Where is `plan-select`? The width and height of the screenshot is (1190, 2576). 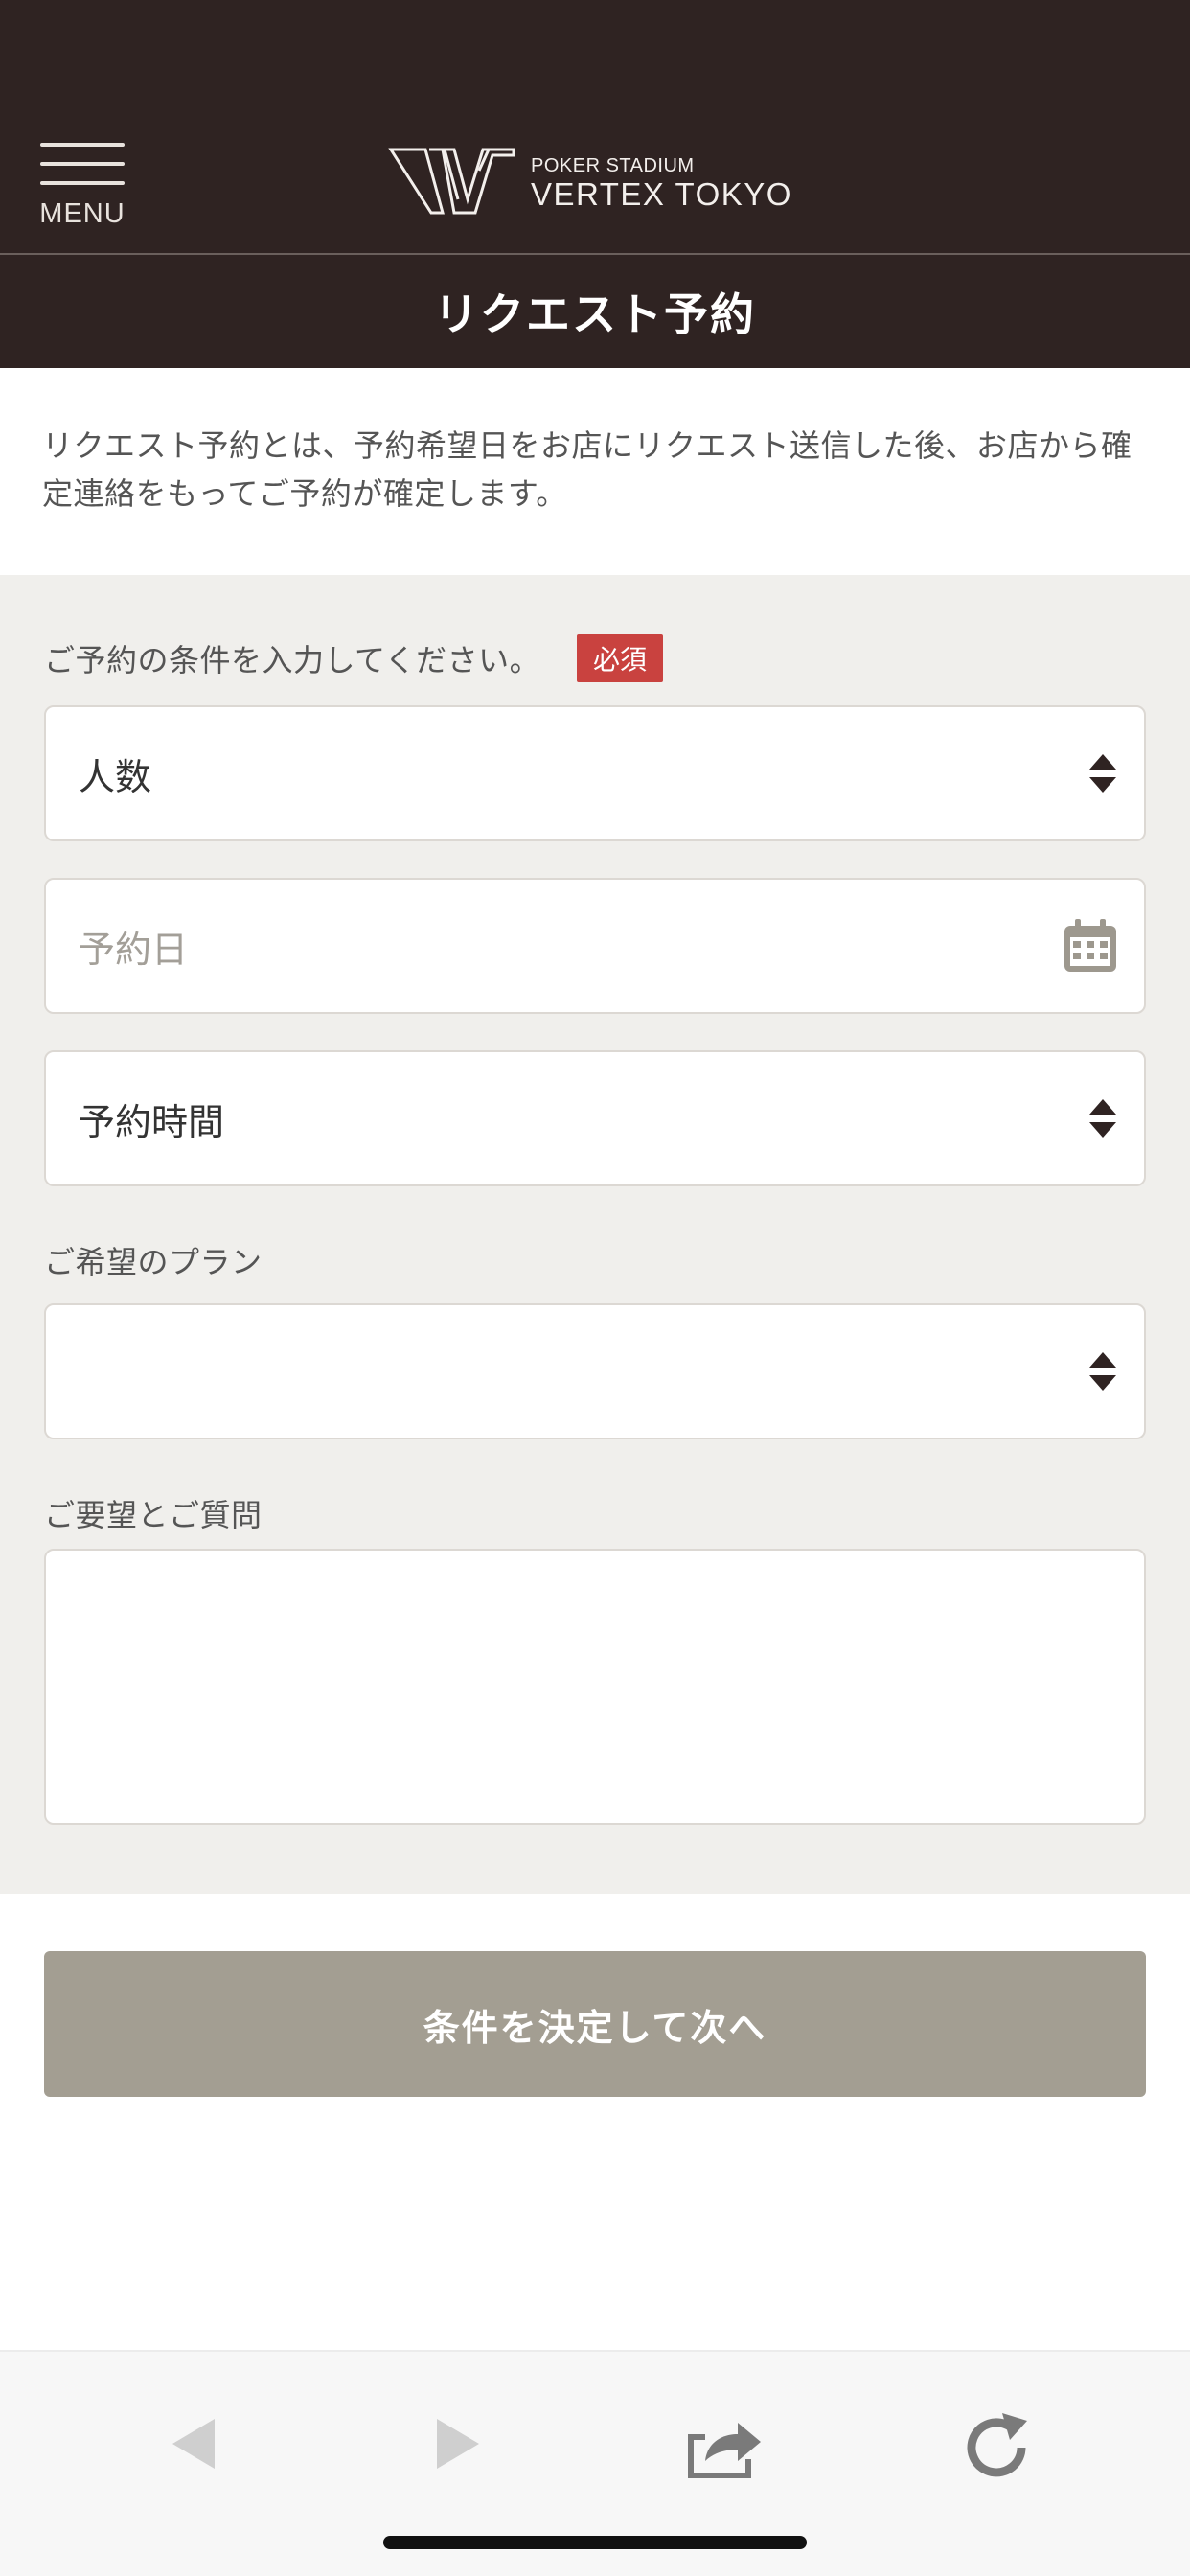
plan-select is located at coordinates (595, 1371).